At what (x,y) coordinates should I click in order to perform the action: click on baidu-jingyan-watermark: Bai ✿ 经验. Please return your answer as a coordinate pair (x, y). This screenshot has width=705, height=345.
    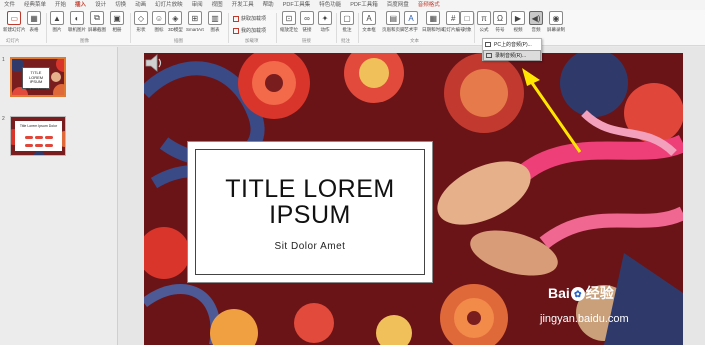
    Looking at the image, I should click on (581, 293).